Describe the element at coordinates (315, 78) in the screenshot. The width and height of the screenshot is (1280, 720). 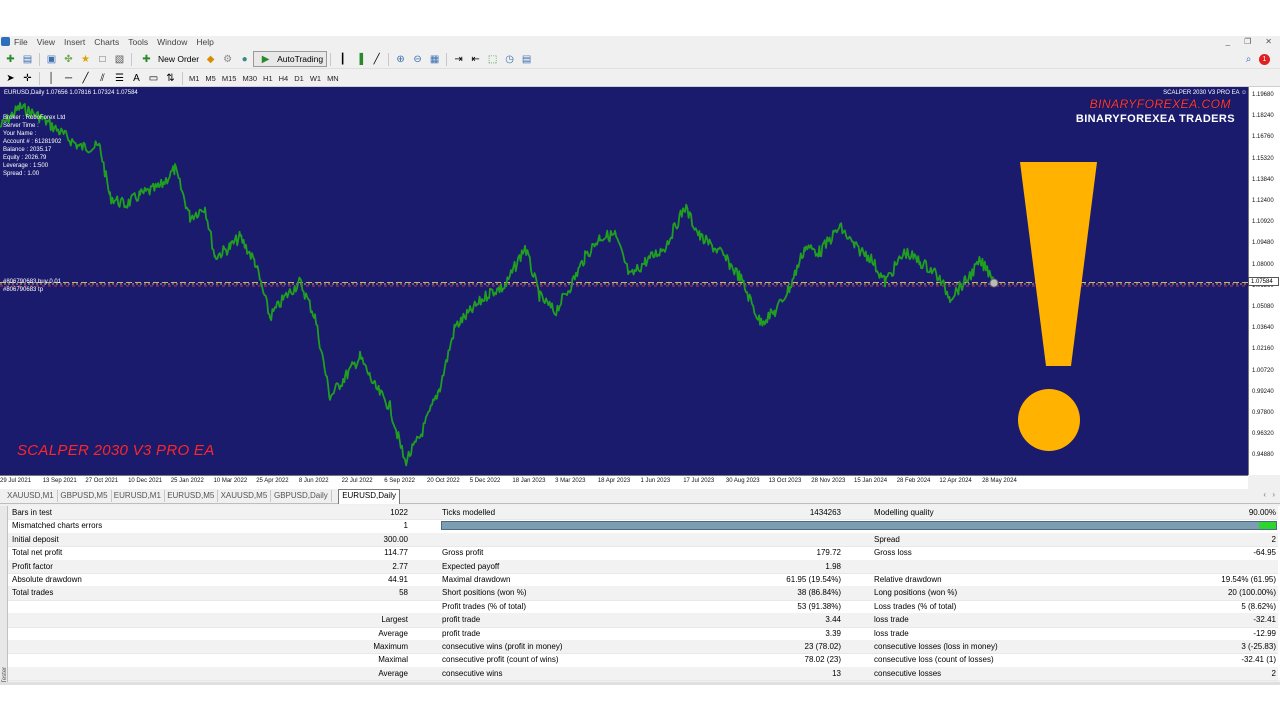
I see `timeframe-w1: W1` at that location.